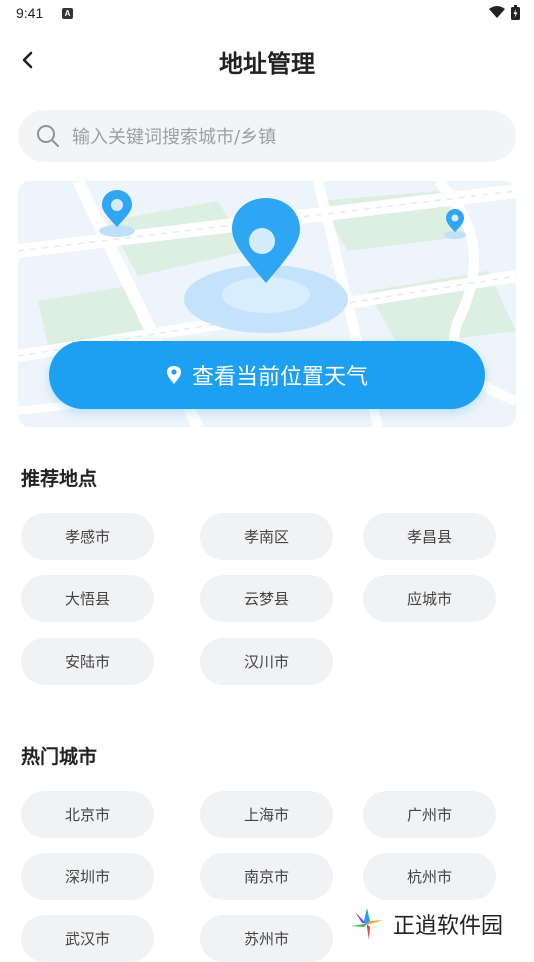  Describe the element at coordinates (87, 661) in the screenshot. I see `recommended-chip: 安陆市` at that location.